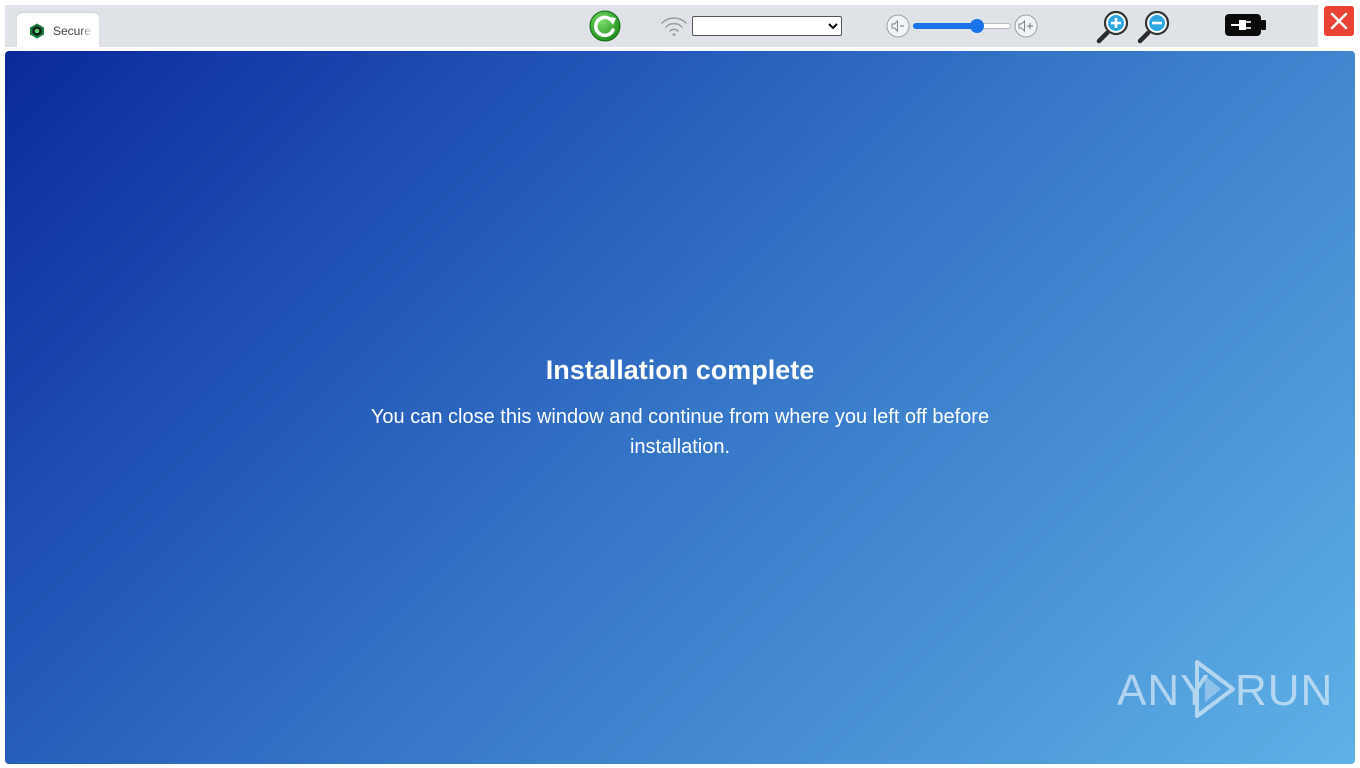 The image size is (1360, 768). I want to click on close-icon, so click(1339, 21).